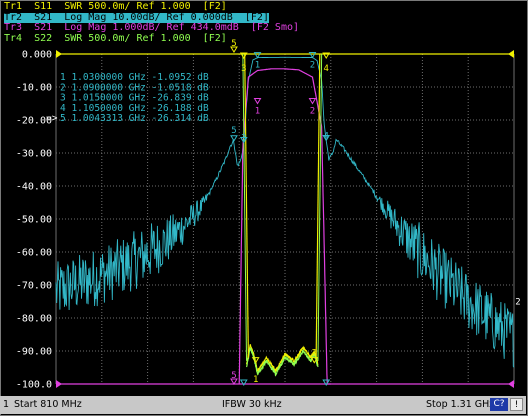 This screenshot has height=416, width=528. What do you see at coordinates (257, 112) in the screenshot?
I see `tr3-marker-1-label: 1` at bounding box center [257, 112].